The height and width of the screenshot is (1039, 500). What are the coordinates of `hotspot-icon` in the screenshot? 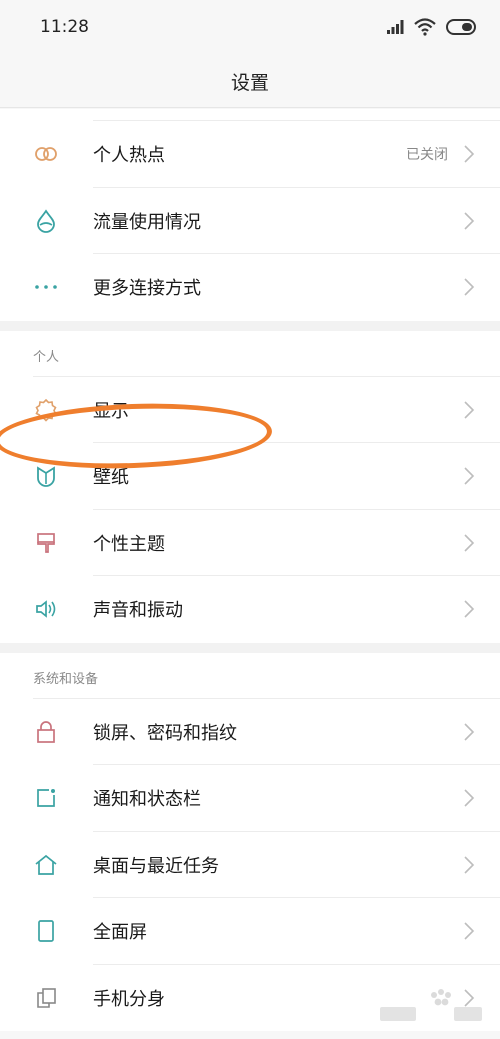 It's located at (46, 154).